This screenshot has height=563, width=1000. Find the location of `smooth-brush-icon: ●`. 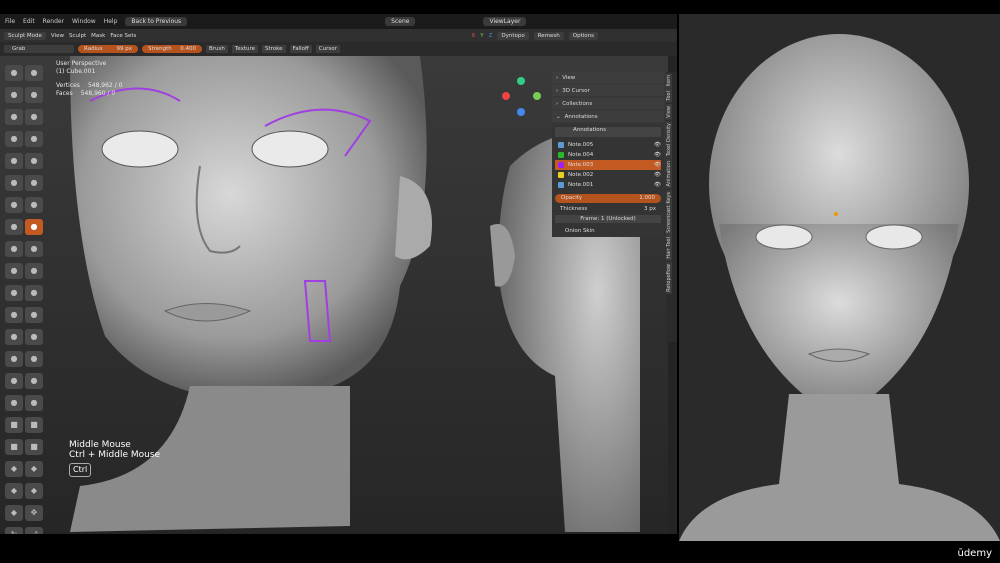

smooth-brush-icon: ● is located at coordinates (34, 161).